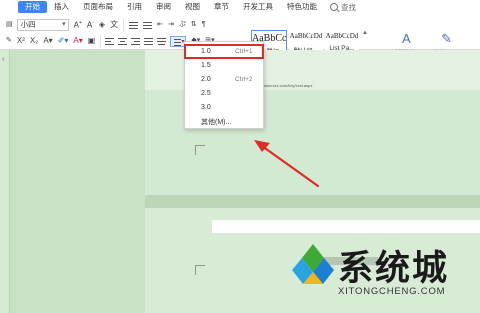  I want to click on chevron-up-icon: ▲, so click(365, 33).